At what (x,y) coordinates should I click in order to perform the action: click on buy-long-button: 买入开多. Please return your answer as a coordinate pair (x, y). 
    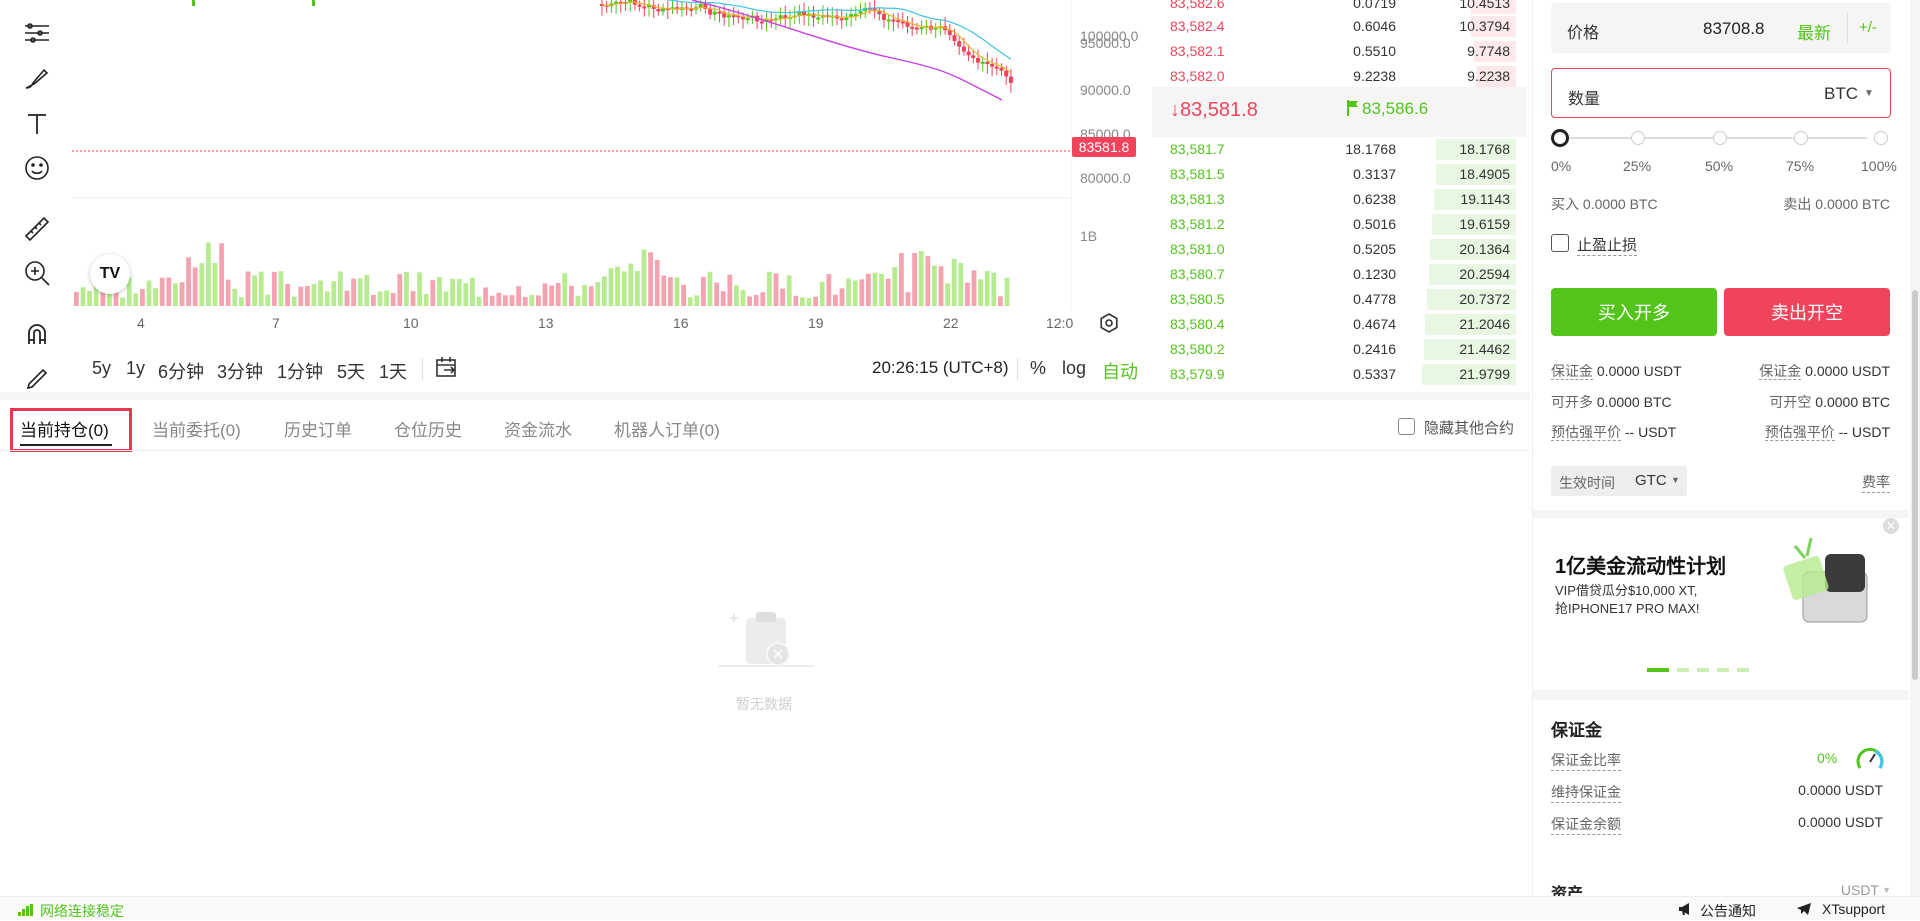
    Looking at the image, I should click on (1634, 312).